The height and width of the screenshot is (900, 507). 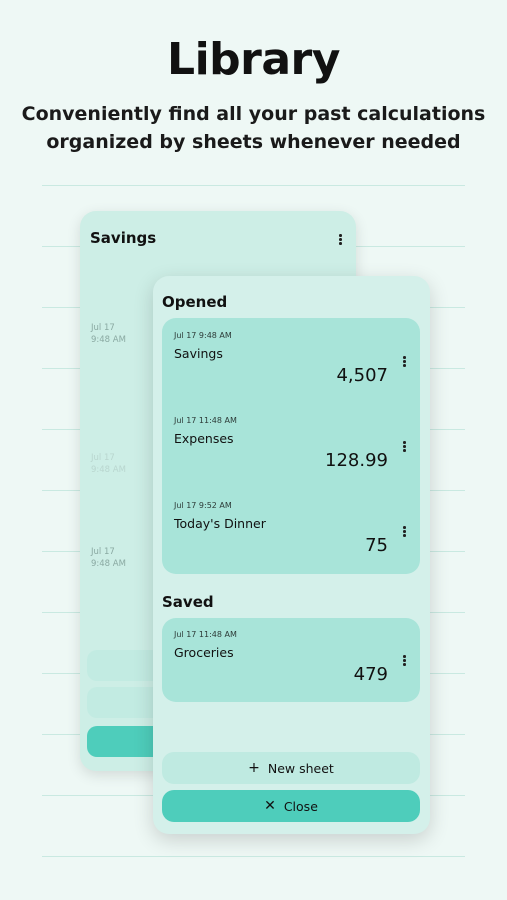 I want to click on close-label: Close, so click(x=300, y=806).